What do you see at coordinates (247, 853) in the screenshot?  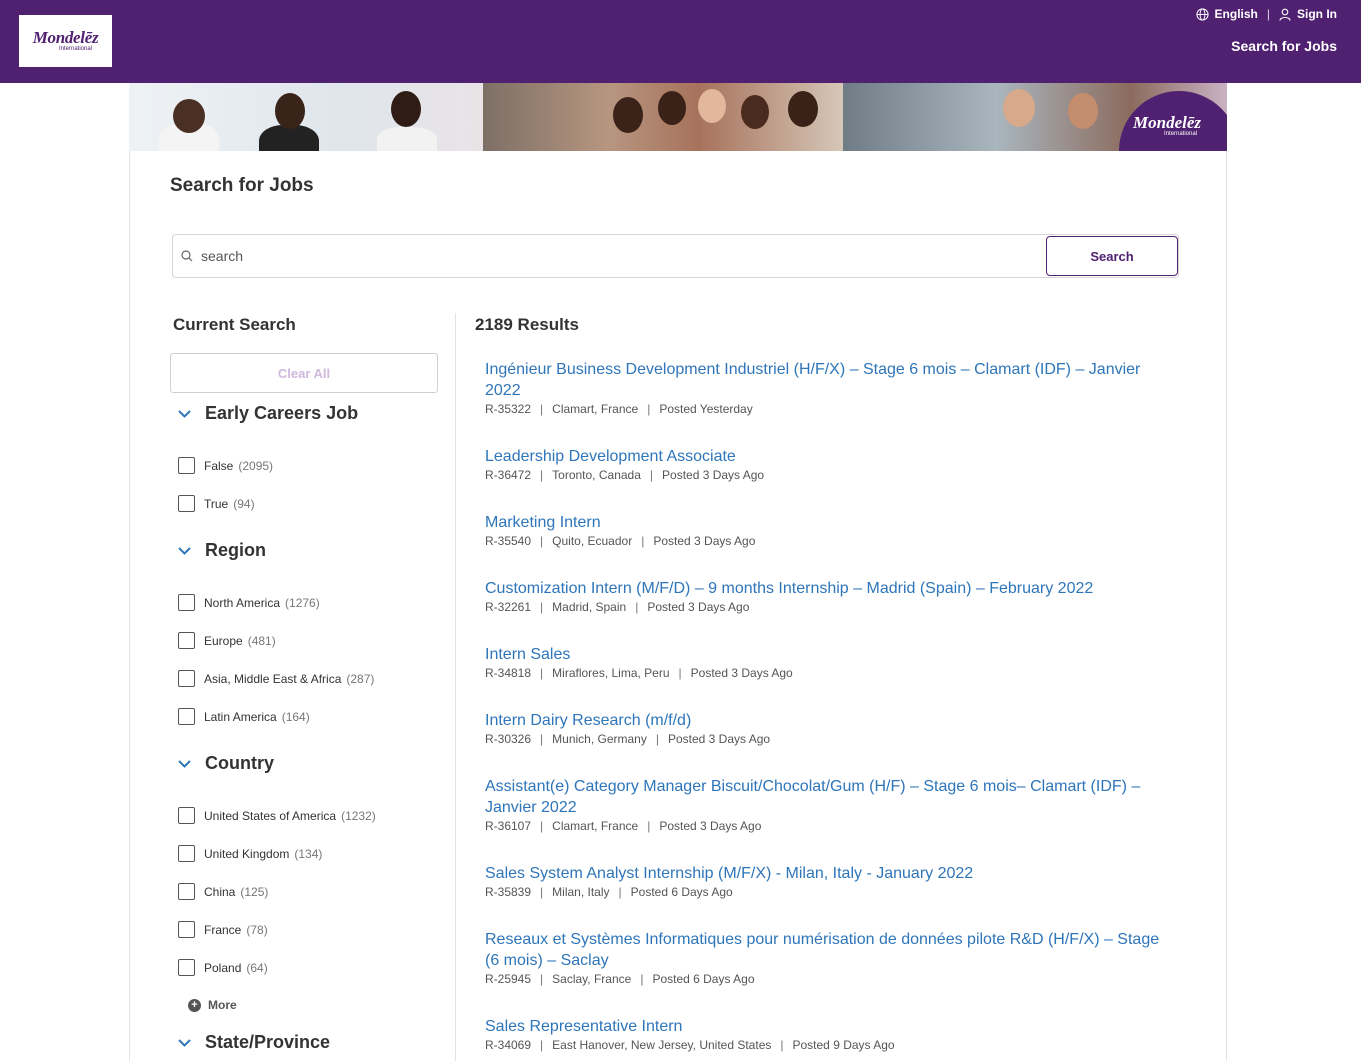 I see `option-label: United Kingdom` at bounding box center [247, 853].